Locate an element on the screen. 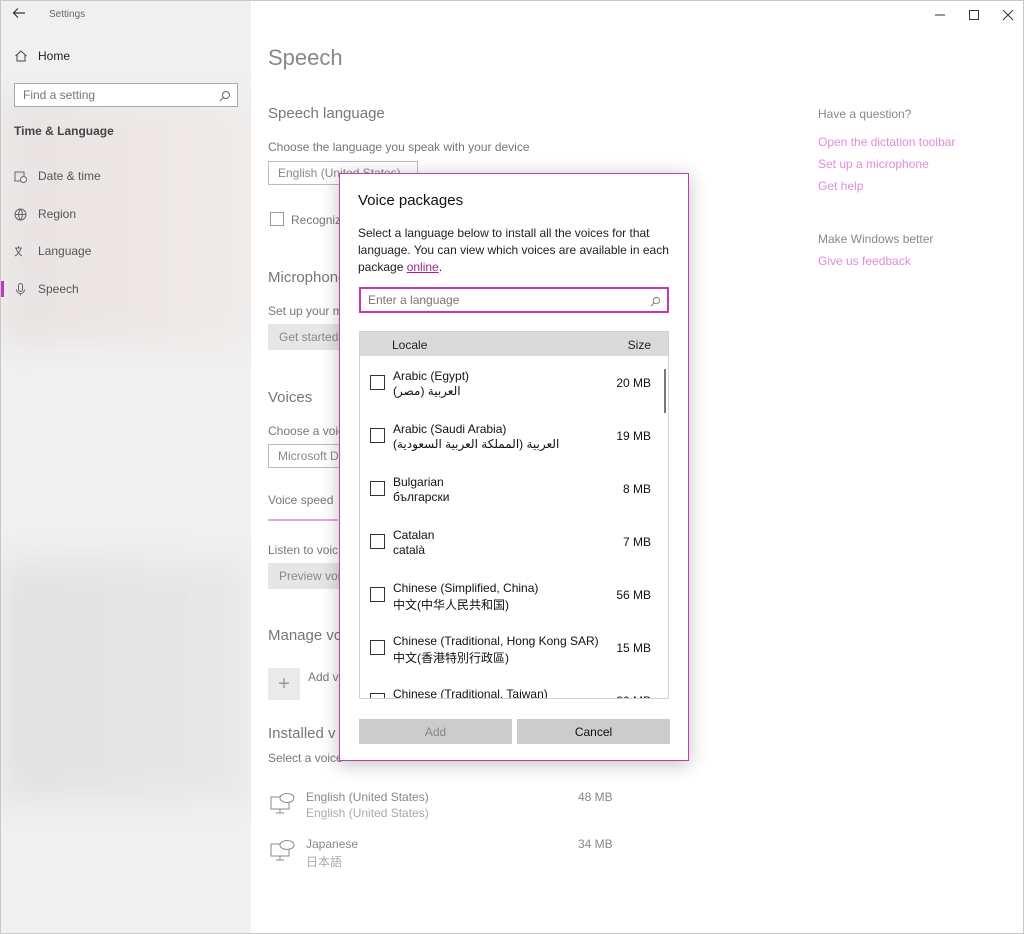 Image resolution: width=1024 pixels, height=934 pixels. nav-home-label: Home is located at coordinates (54, 56).